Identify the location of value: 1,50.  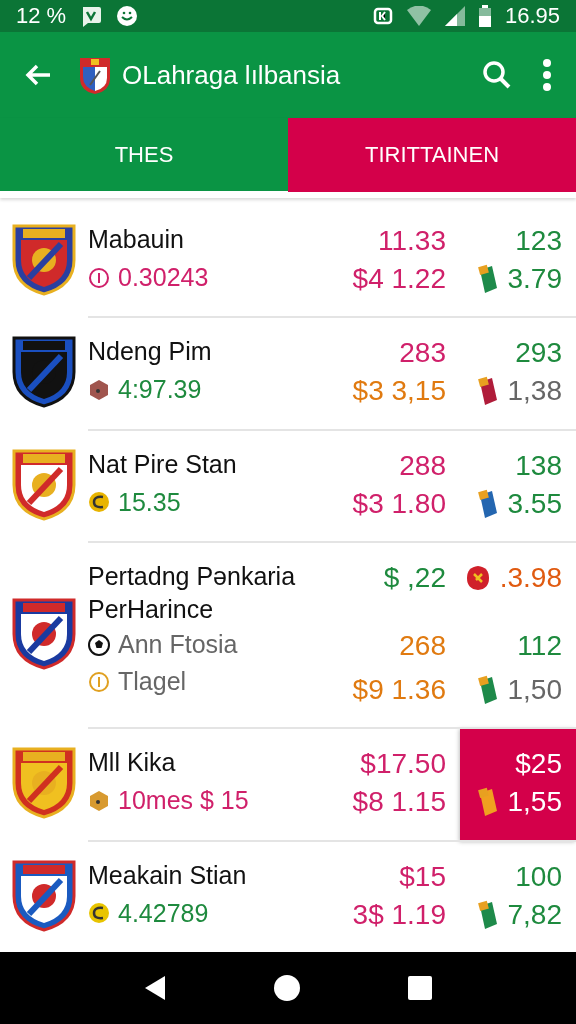
(534, 690).